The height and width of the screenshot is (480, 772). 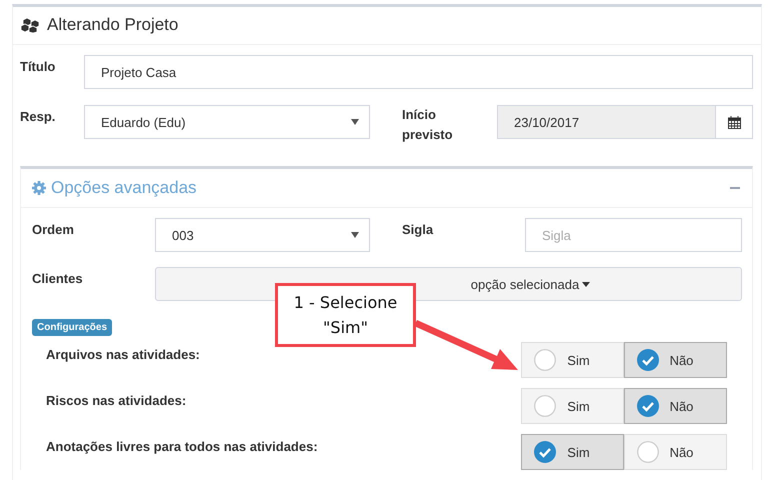 I want to click on section-title: Opções avançadas, so click(x=124, y=188).